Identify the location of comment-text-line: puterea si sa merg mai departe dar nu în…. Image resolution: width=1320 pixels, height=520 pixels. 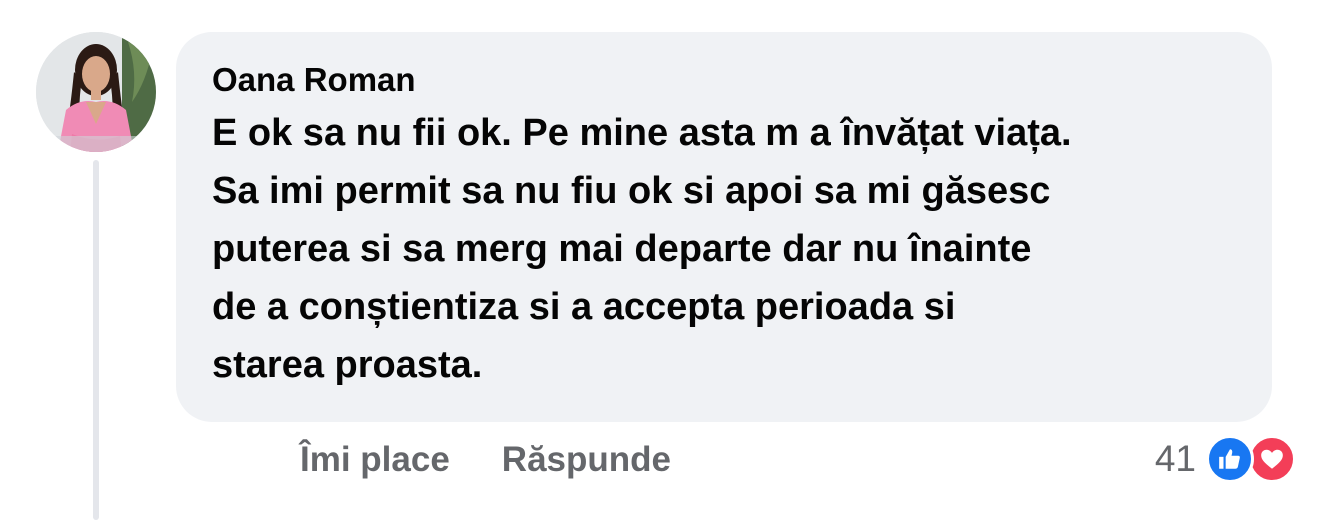
(622, 249).